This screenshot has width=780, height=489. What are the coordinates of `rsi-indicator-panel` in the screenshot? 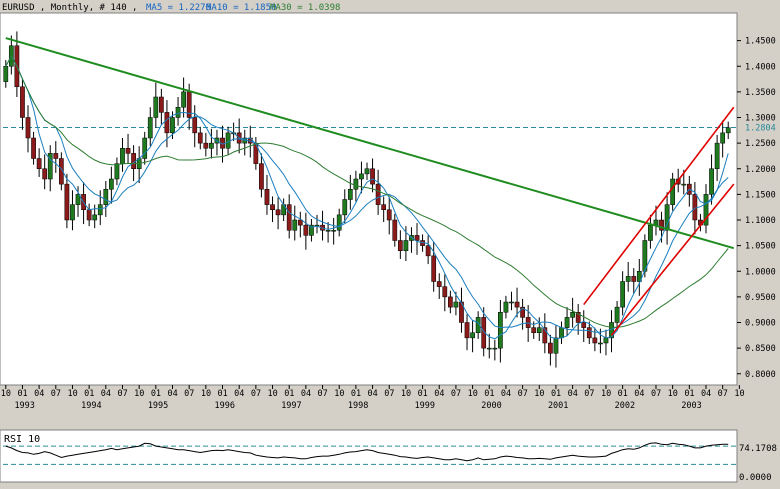 It's located at (369, 456).